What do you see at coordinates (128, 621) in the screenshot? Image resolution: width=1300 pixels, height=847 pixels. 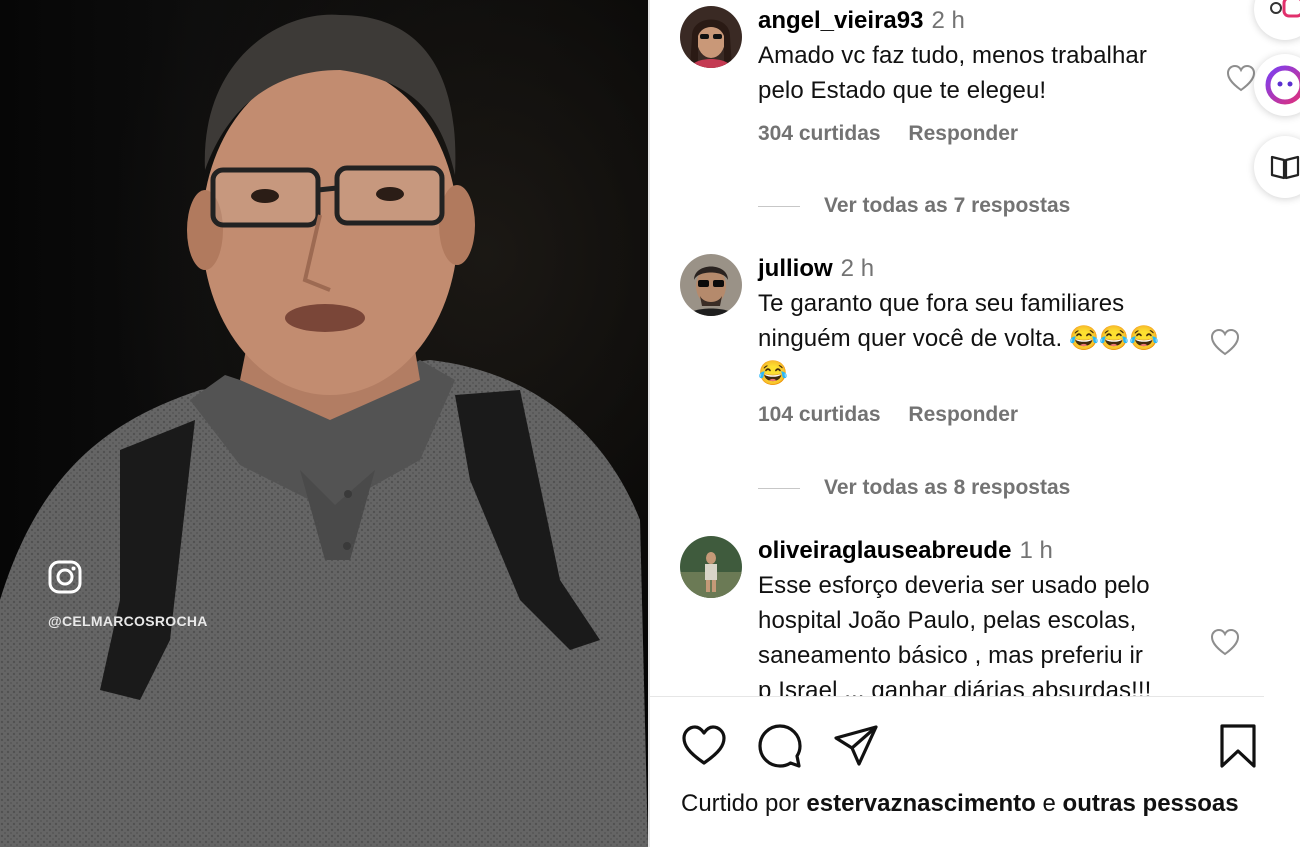 I see `video-handle: @CELMARCOSROCHA` at bounding box center [128, 621].